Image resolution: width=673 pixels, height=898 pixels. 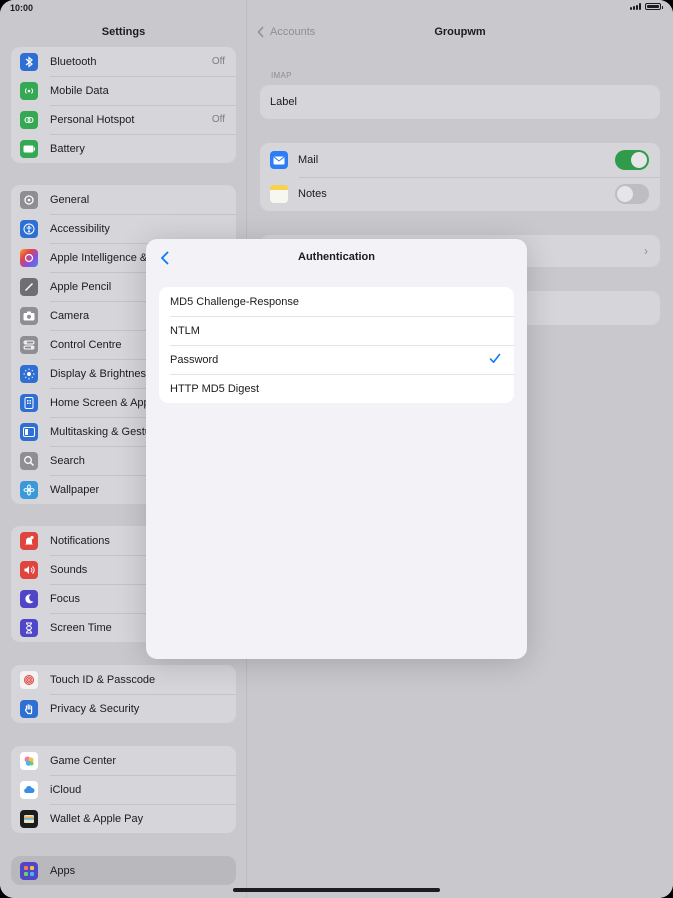 What do you see at coordinates (67, 148) in the screenshot?
I see `sidebar-item-label: Battery` at bounding box center [67, 148].